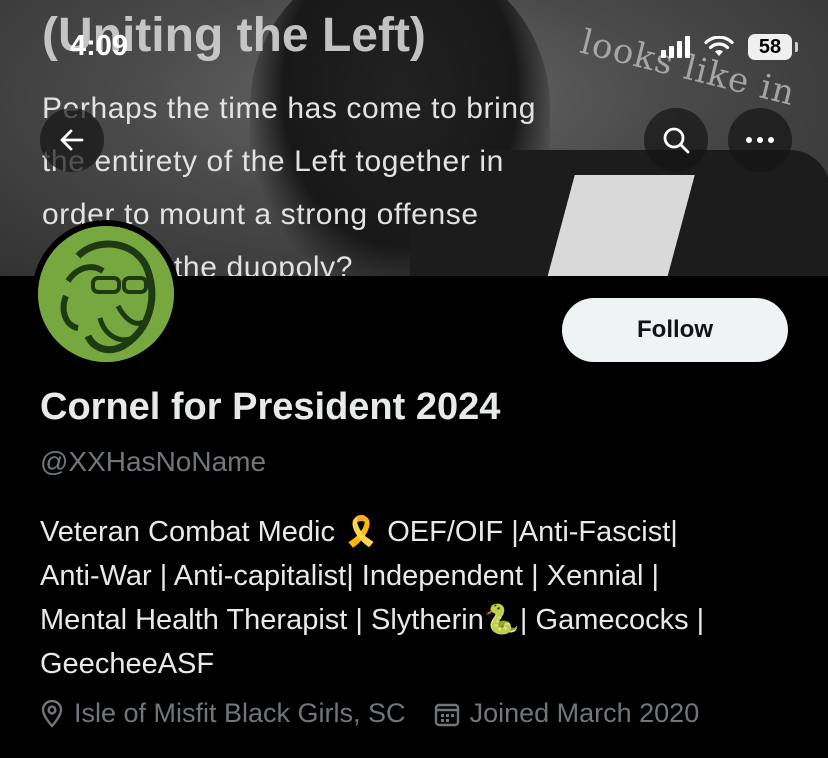  Describe the element at coordinates (675, 330) in the screenshot. I see `follow-button: Follow` at that location.